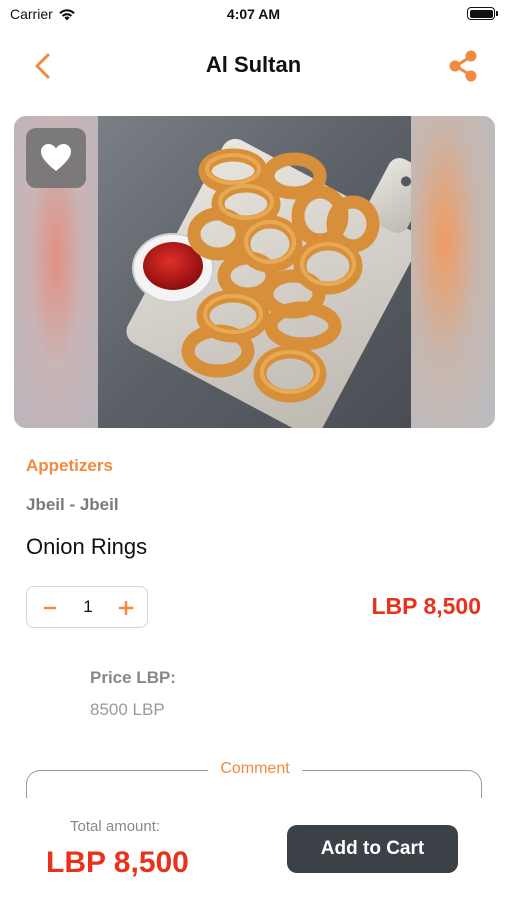 The height and width of the screenshot is (900, 507). I want to click on increase-quantity-button, so click(126, 608).